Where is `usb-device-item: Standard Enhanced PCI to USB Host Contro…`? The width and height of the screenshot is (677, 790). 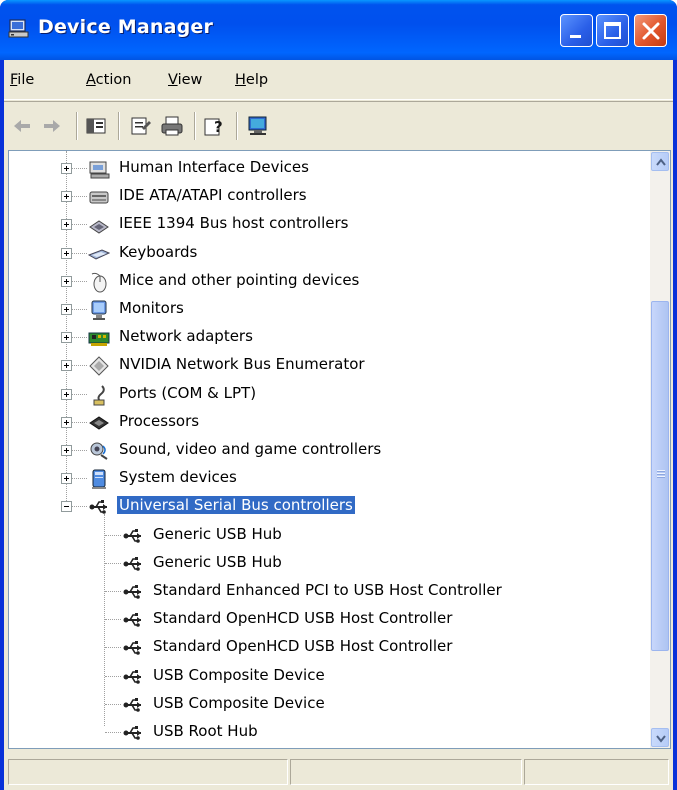
usb-device-item: Standard Enhanced PCI to USB Host Contro… is located at coordinates (329, 592).